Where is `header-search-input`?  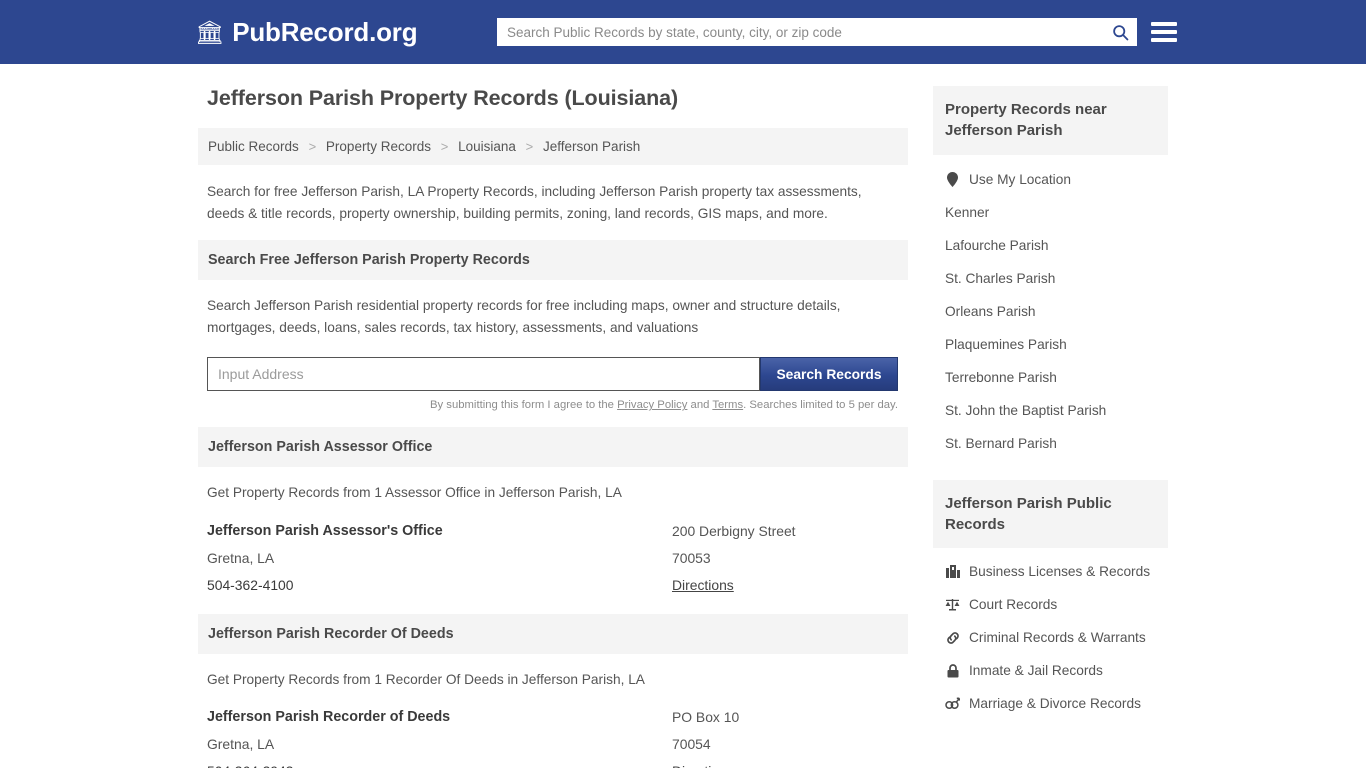 header-search-input is located at coordinates (800, 32).